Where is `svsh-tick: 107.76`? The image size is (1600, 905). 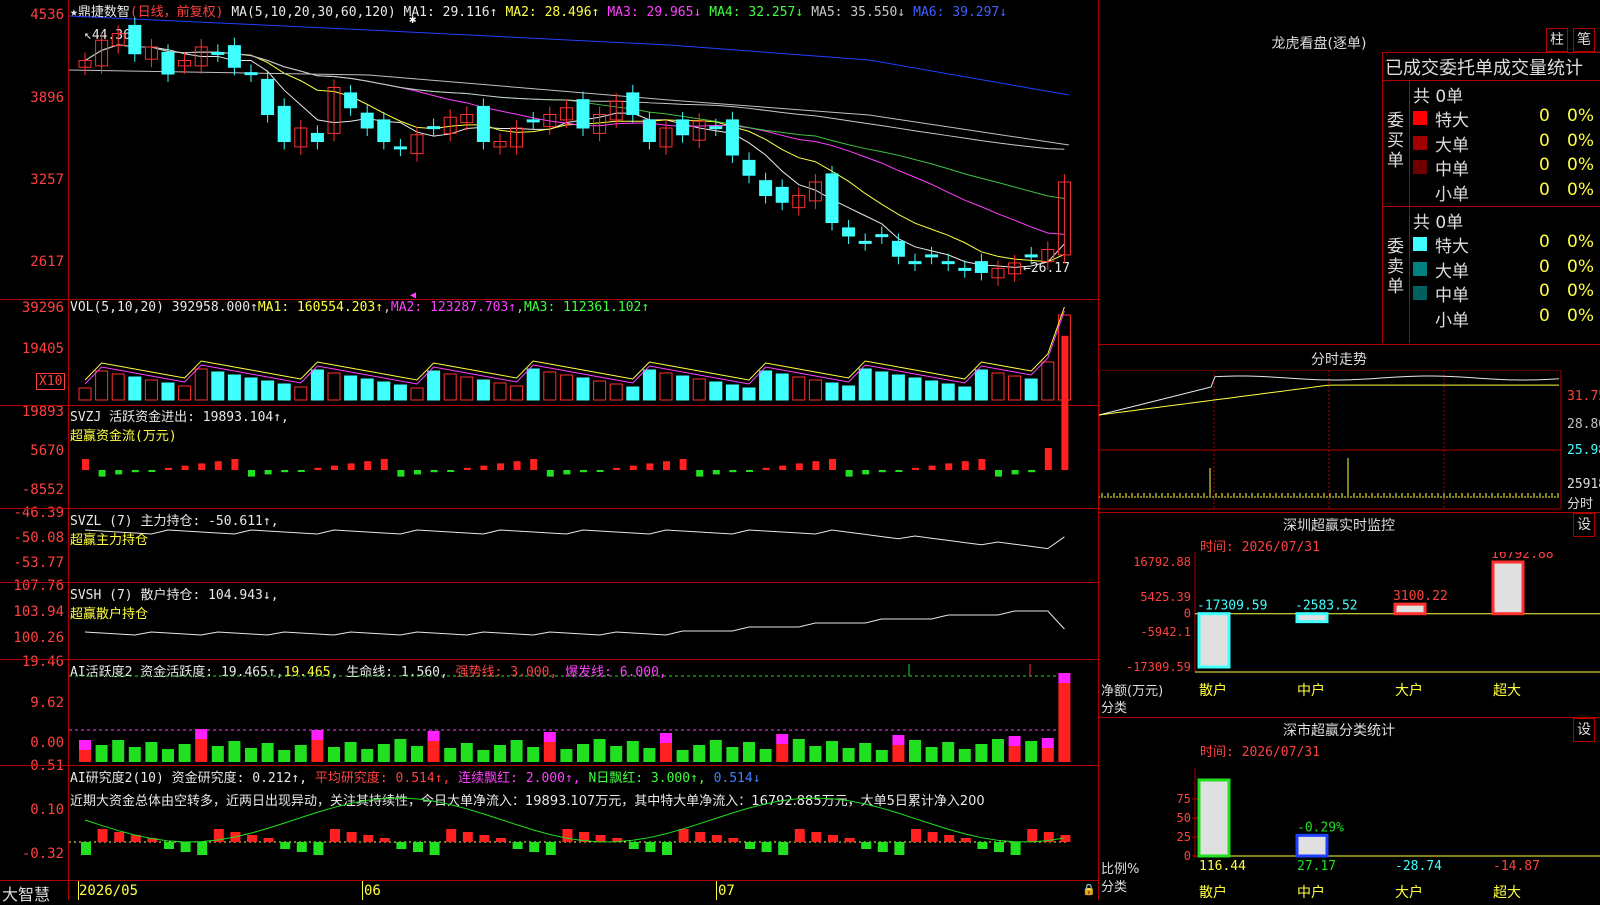 svsh-tick: 107.76 is located at coordinates (38, 586).